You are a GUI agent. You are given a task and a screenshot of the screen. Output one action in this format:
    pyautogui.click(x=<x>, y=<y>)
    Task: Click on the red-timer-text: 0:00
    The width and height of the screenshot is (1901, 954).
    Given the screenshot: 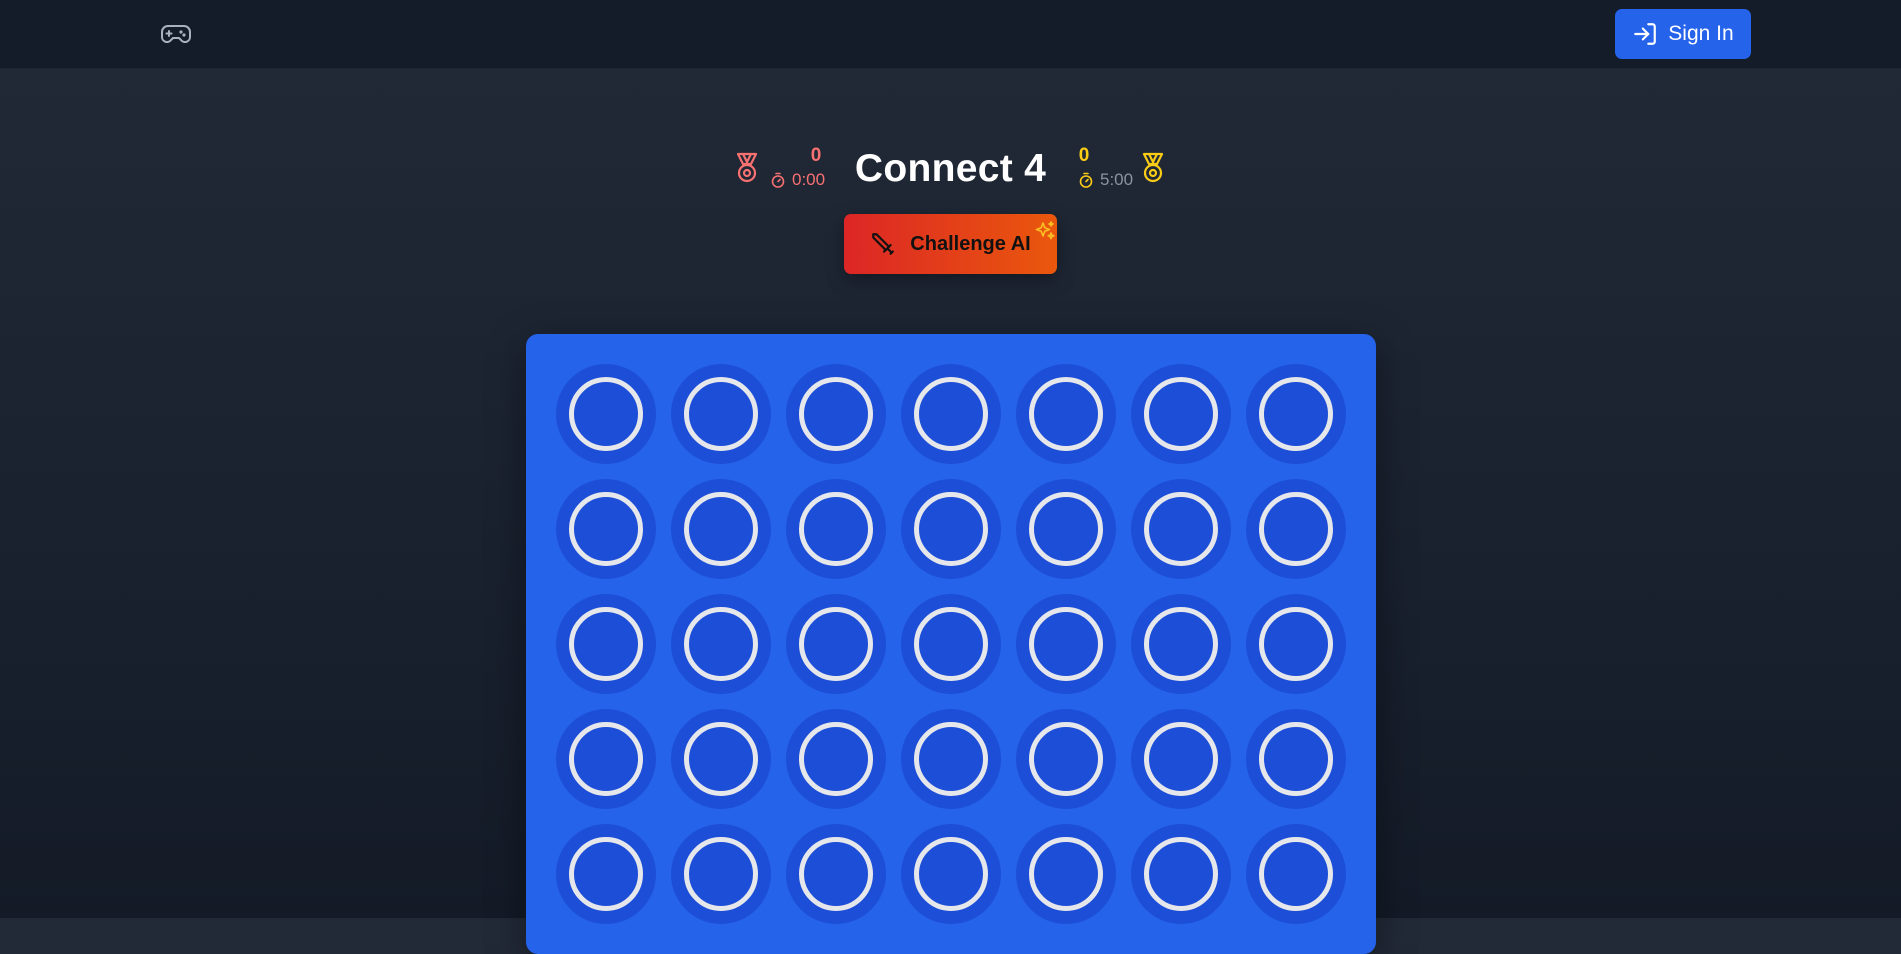 What is the action you would take?
    pyautogui.click(x=809, y=179)
    